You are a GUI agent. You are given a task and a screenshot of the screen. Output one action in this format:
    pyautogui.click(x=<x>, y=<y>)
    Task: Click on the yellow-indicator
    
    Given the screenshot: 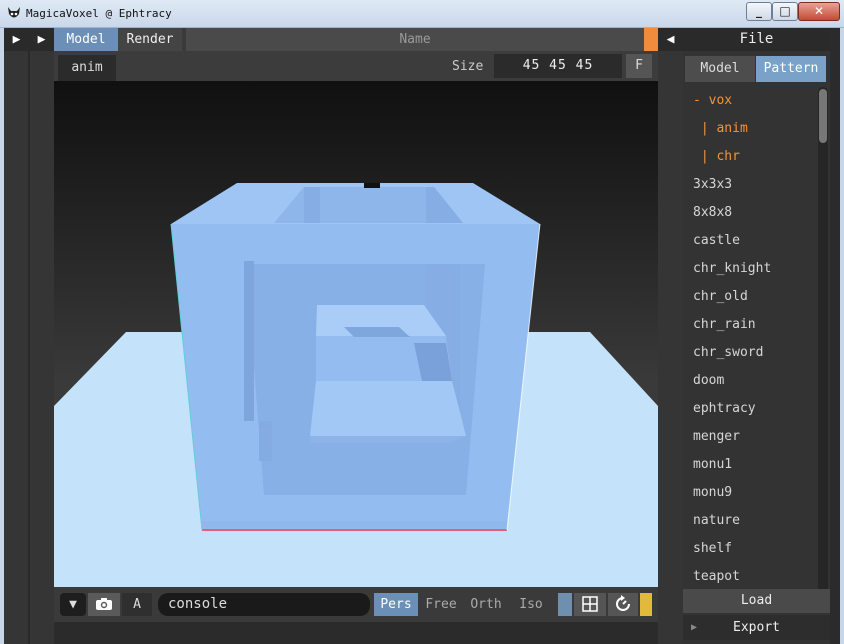 What is the action you would take?
    pyautogui.click(x=646, y=604)
    